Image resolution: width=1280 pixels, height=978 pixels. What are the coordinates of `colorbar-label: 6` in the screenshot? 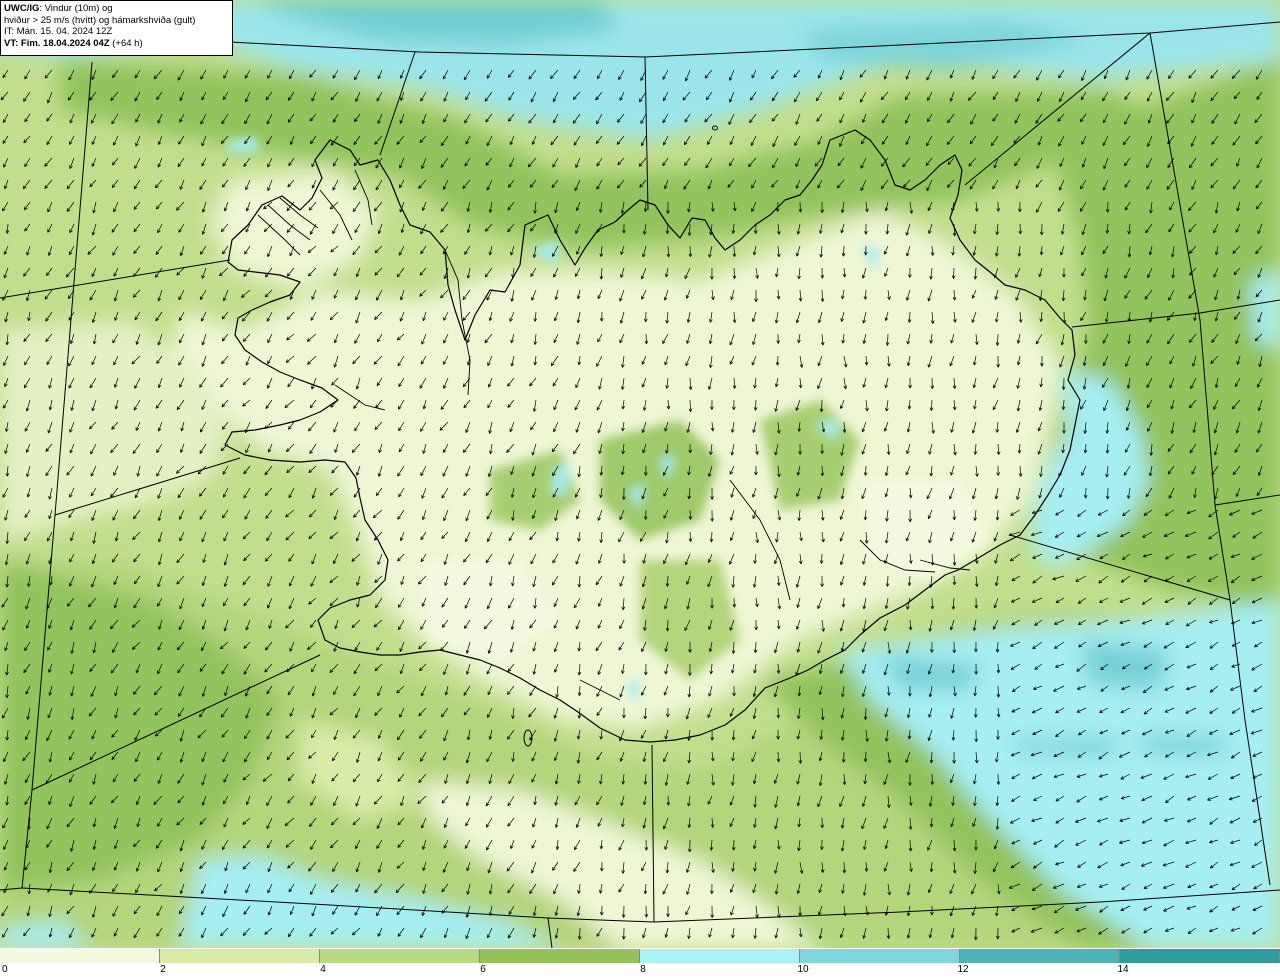 It's located at (483, 969).